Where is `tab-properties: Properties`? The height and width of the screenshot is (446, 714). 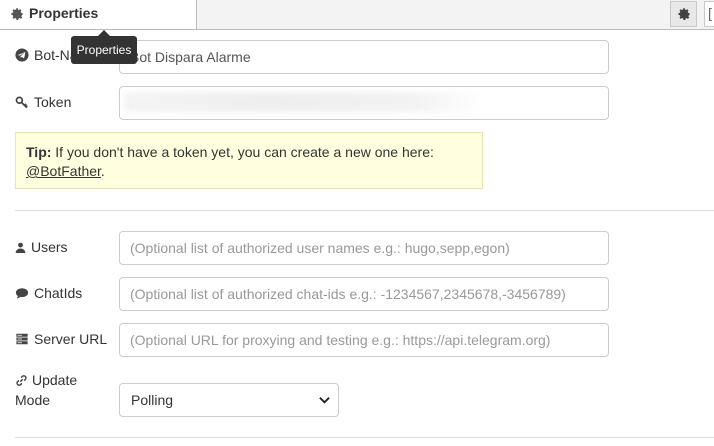
tab-properties: Properties is located at coordinates (98, 14).